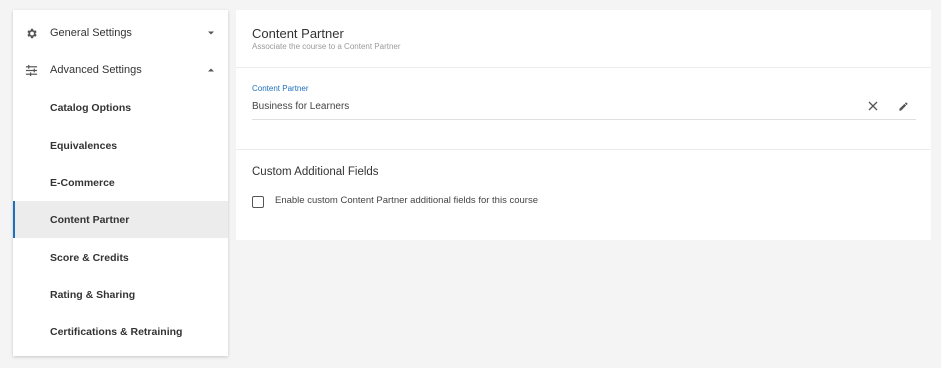  Describe the element at coordinates (93, 294) in the screenshot. I see `sidebar-item-label: Rating & Sharing` at that location.